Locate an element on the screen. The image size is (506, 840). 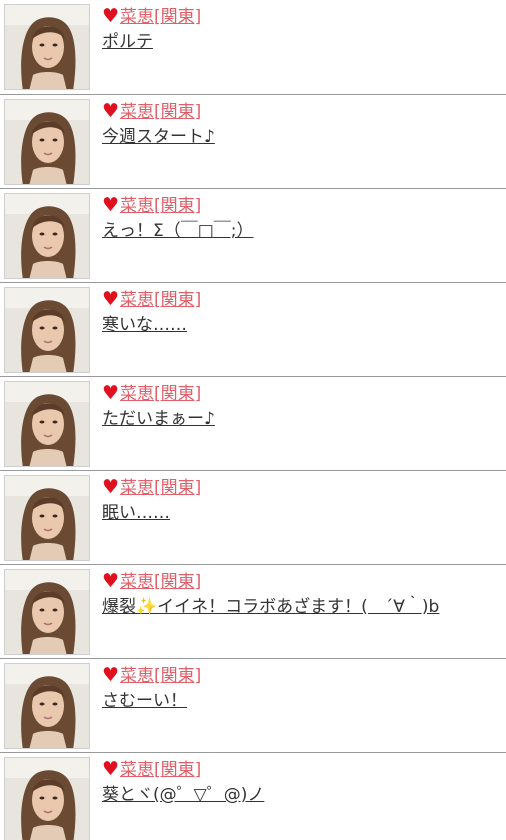
post-message-link: ポルテ is located at coordinates (127, 42).